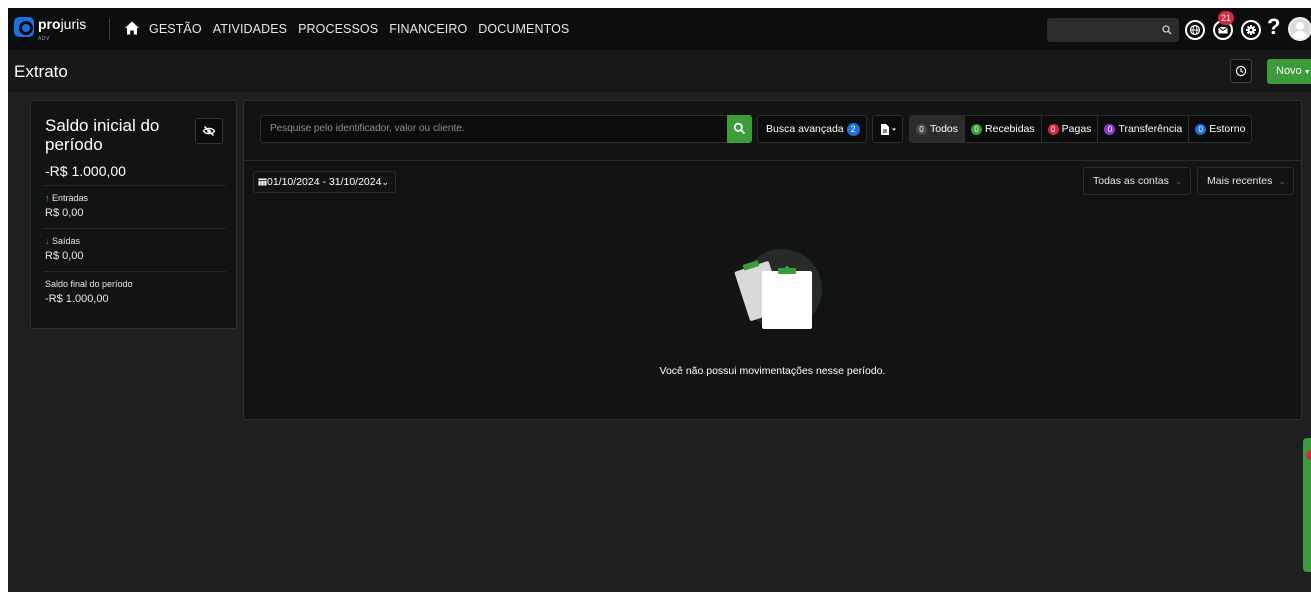  I want to click on filter-label: Recebidas, so click(1010, 129).